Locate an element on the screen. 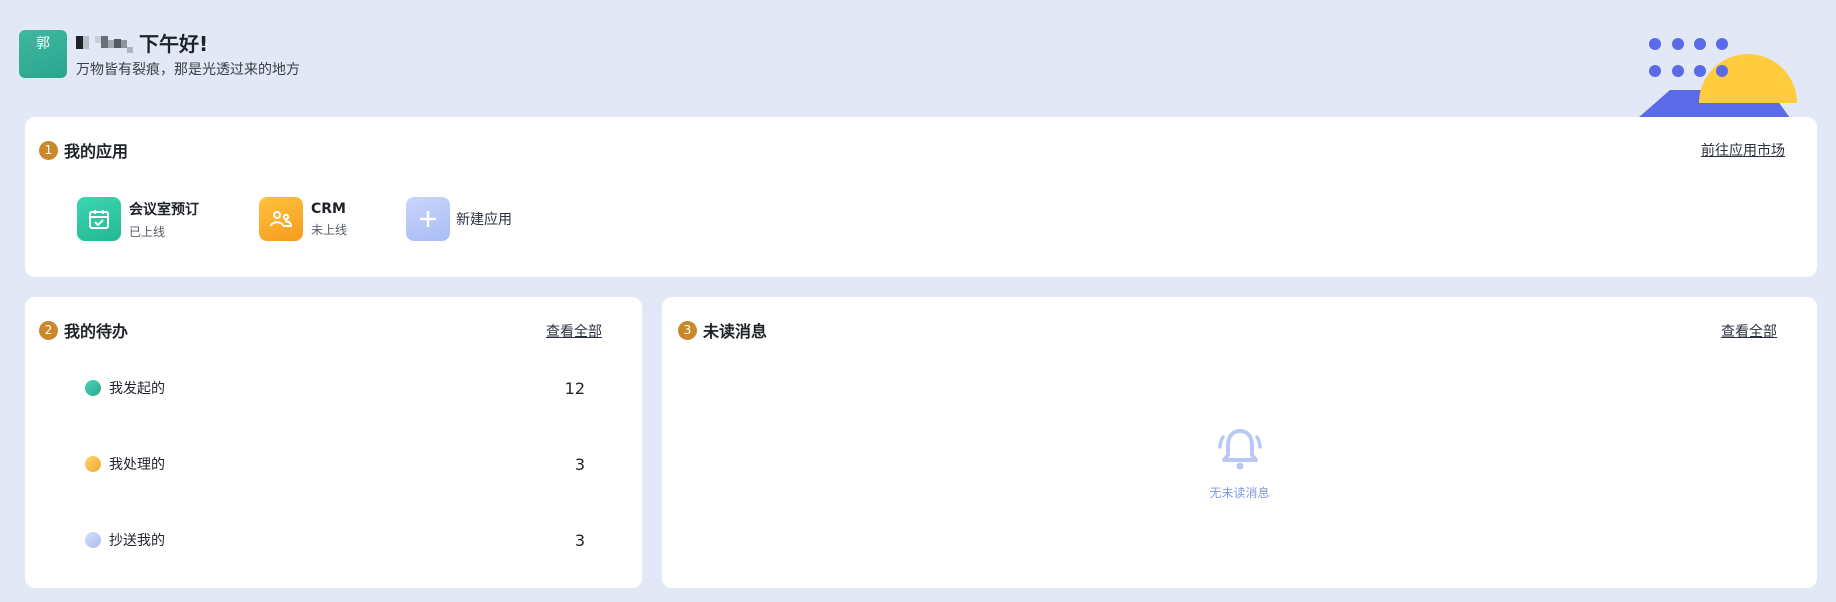  app-name: CRM is located at coordinates (328, 208).